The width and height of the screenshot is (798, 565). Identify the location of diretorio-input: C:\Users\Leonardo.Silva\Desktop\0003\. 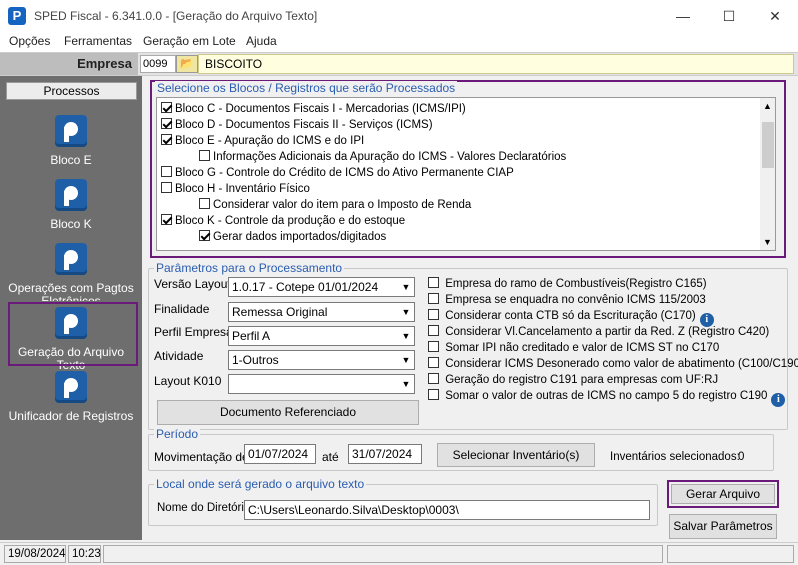
(447, 510).